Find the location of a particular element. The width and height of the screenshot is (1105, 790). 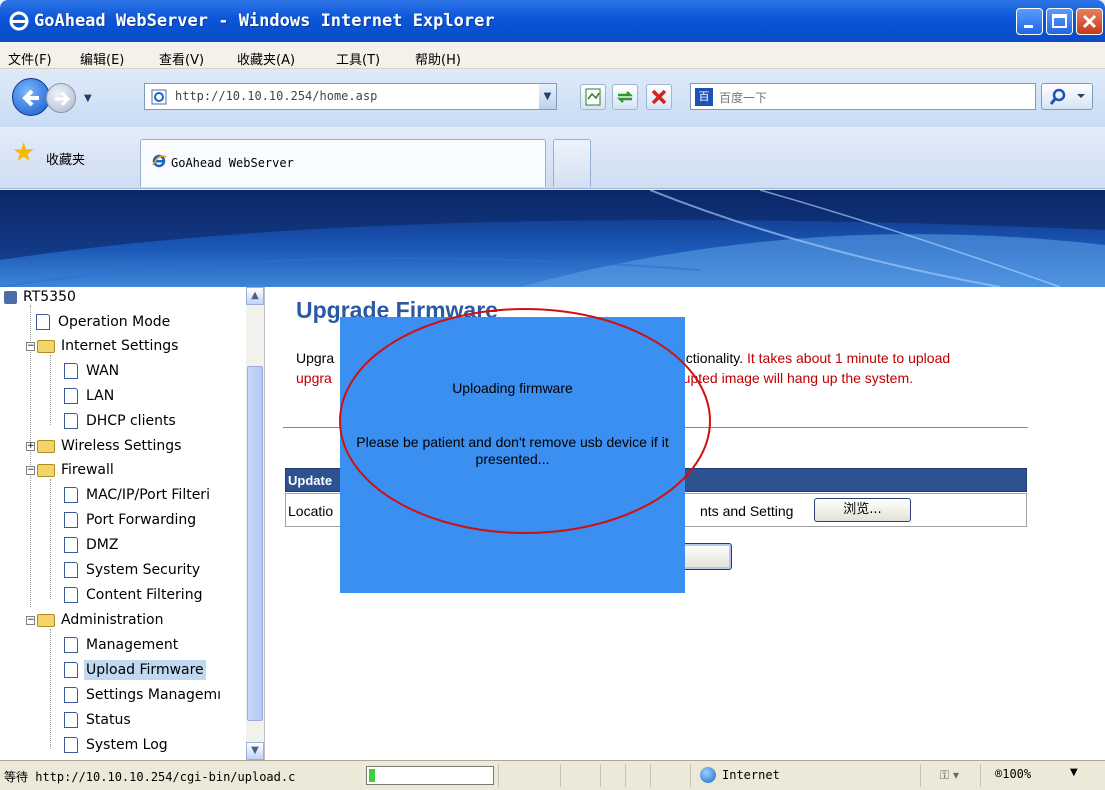

red-annotation-ellipse is located at coordinates (525, 421).